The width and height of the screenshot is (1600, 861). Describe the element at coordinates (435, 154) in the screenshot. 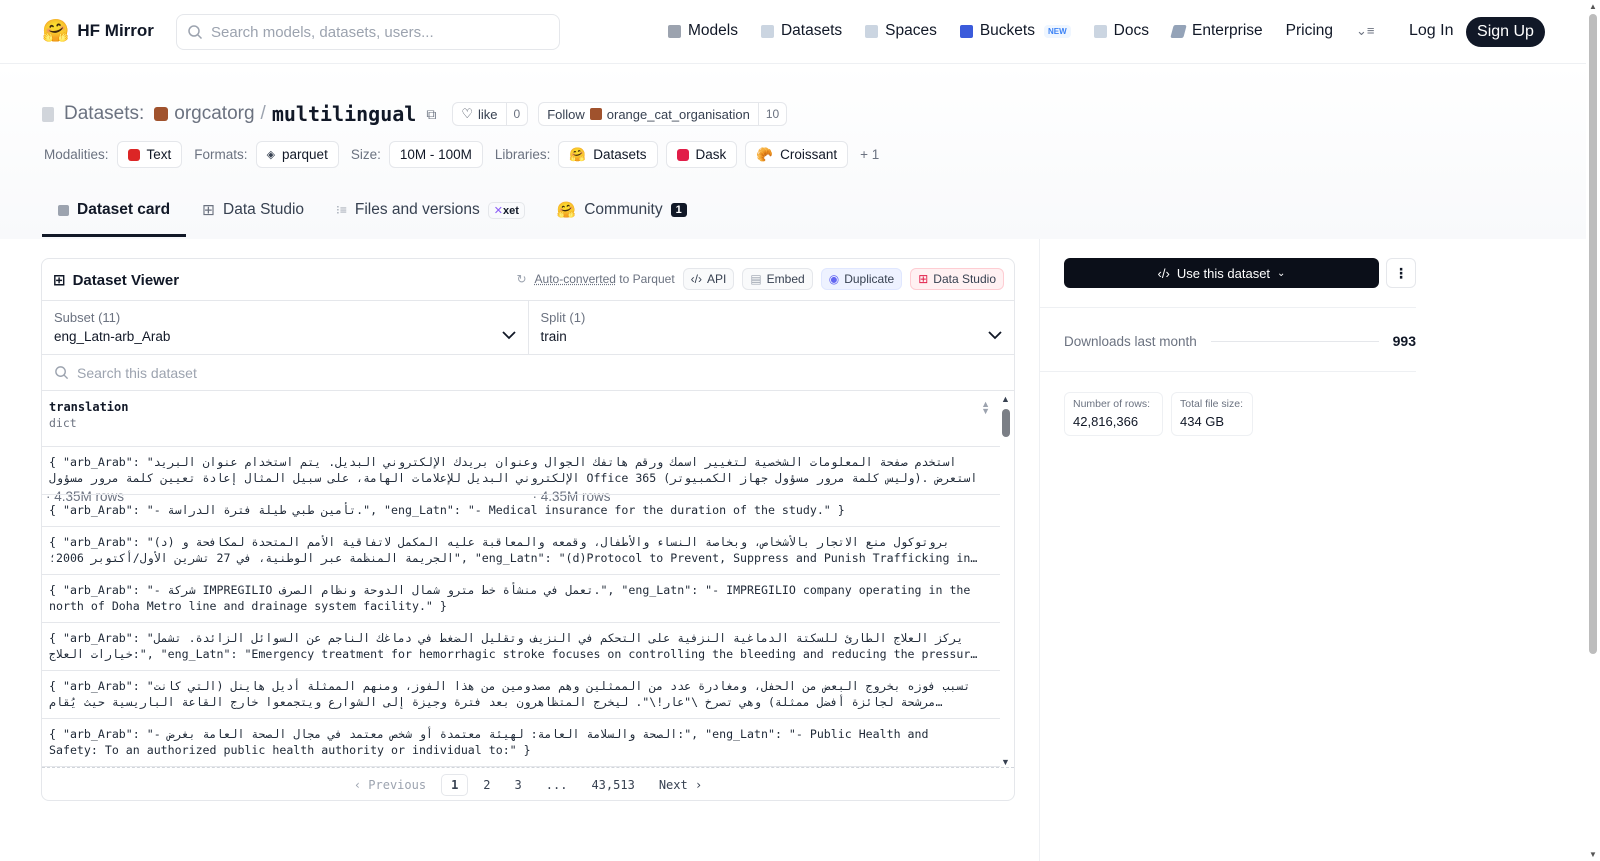

I see `tag-size: 10M - 100M` at that location.